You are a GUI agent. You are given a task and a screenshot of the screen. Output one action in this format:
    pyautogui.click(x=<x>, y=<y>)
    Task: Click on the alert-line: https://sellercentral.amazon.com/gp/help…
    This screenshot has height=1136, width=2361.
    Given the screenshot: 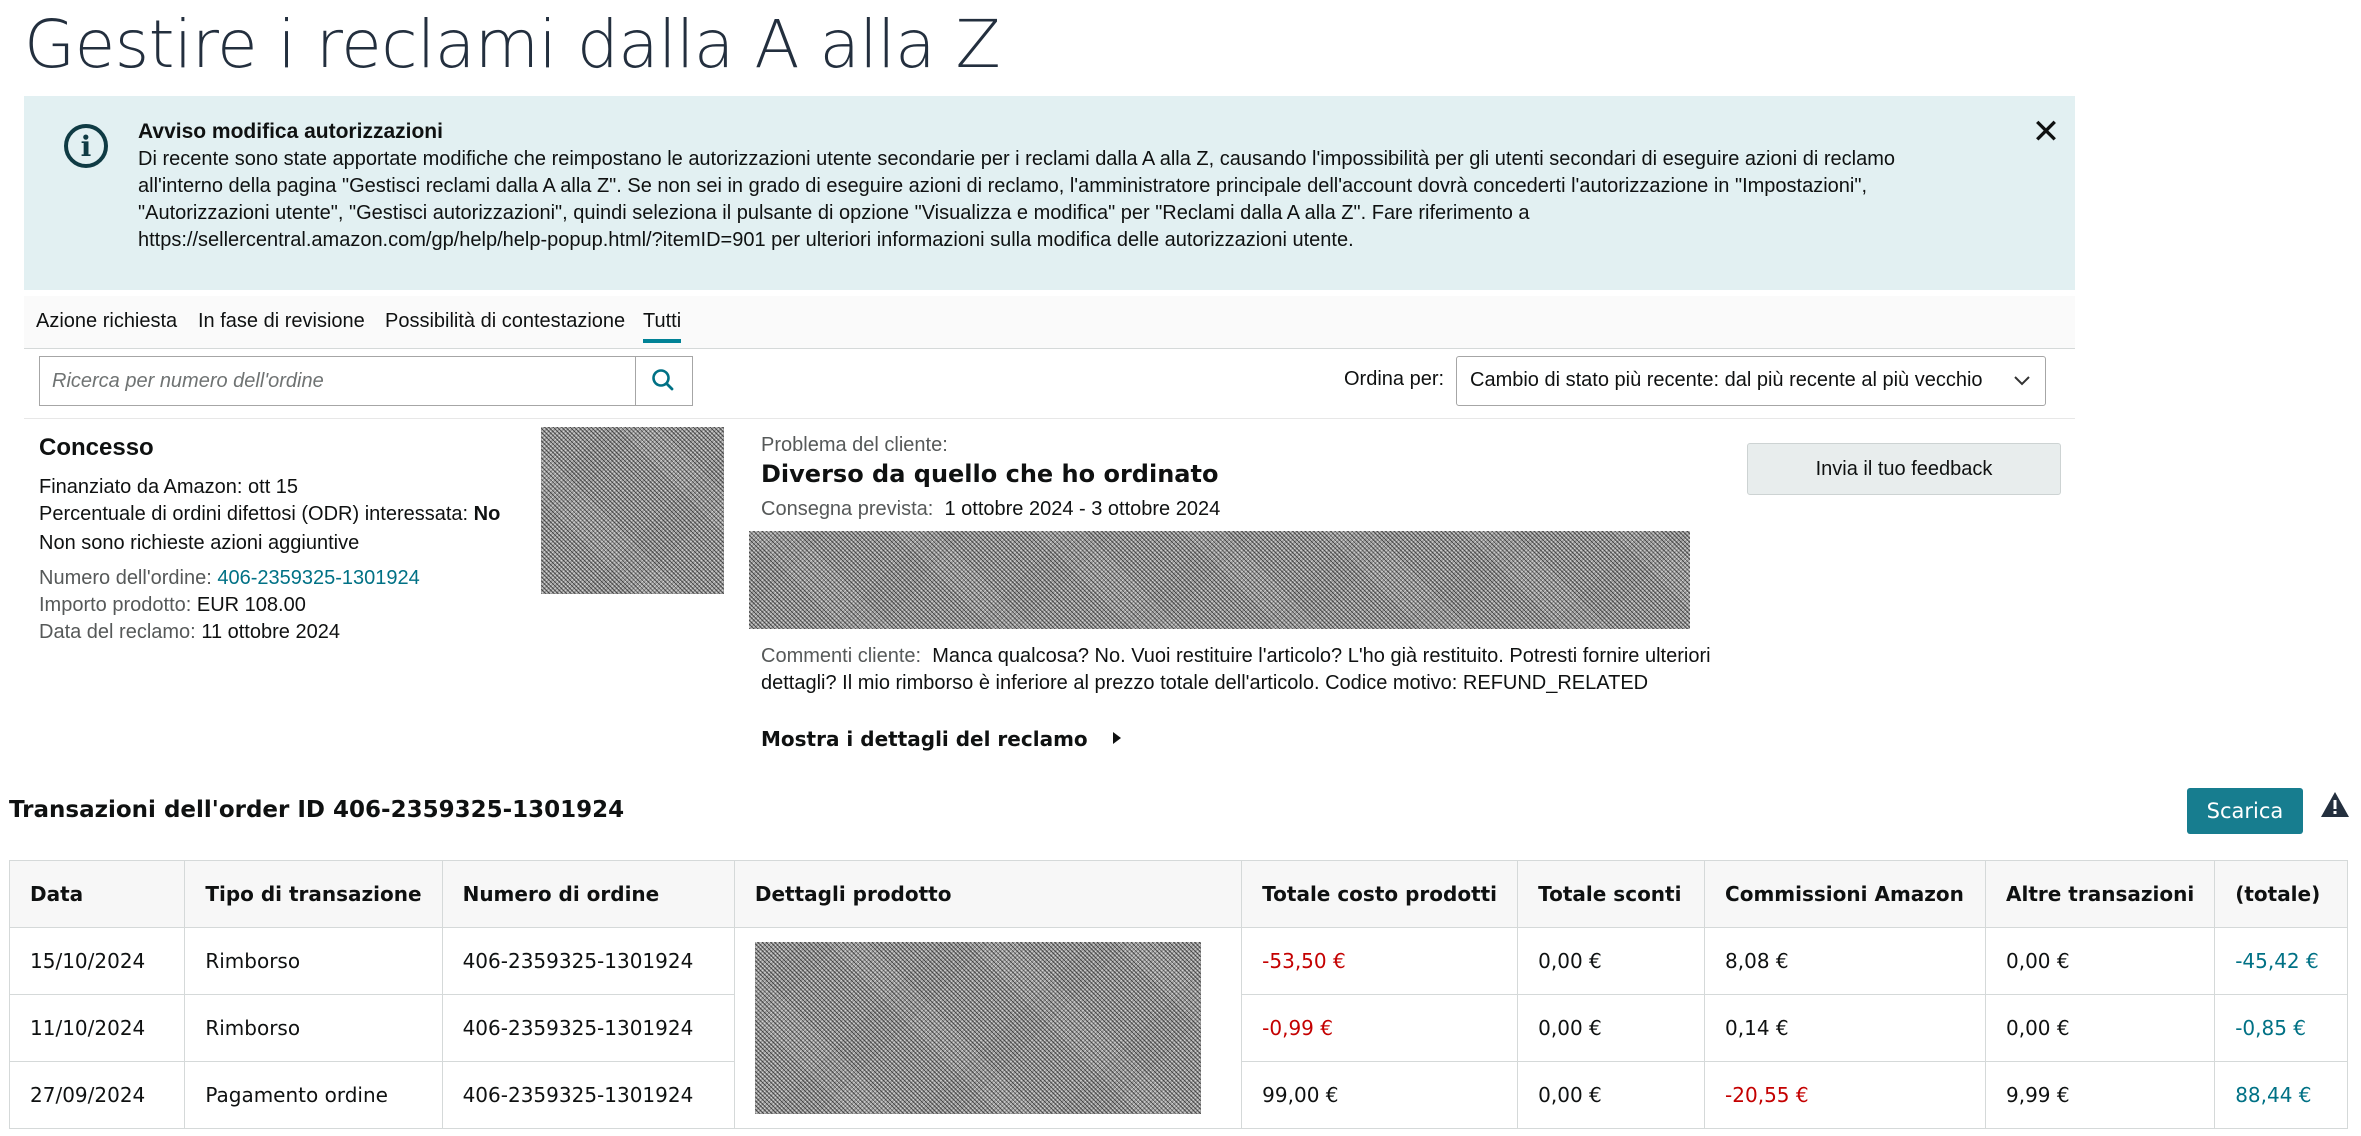 What is the action you would take?
    pyautogui.click(x=746, y=240)
    